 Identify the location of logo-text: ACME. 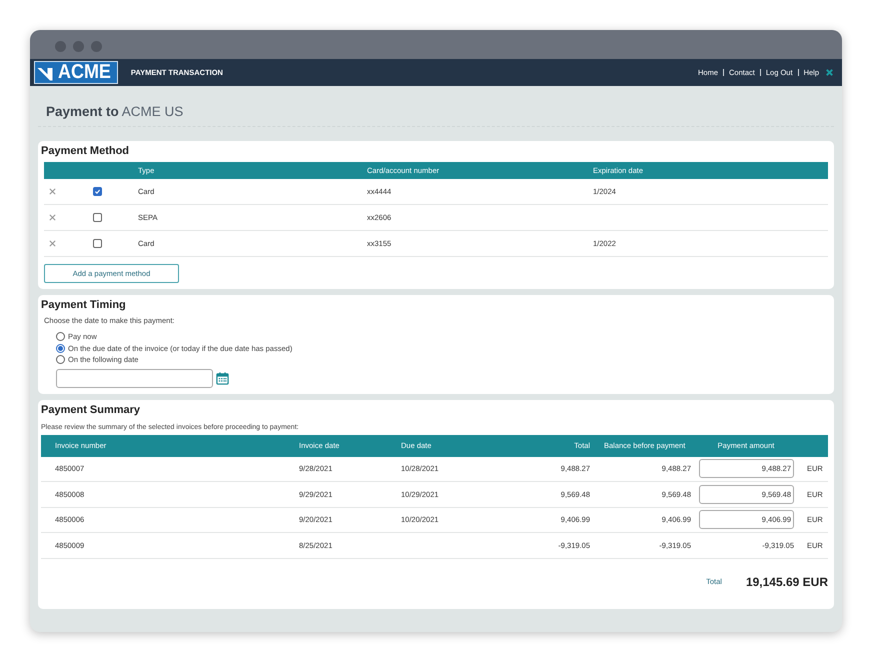
(84, 72).